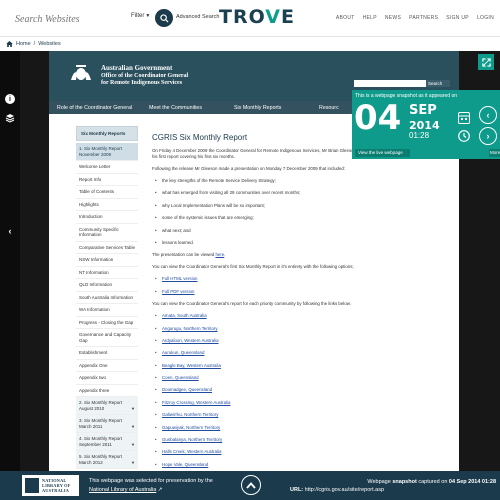  Describe the element at coordinates (107, 285) in the screenshot. I see `side-menu-item: QLD Information` at that location.